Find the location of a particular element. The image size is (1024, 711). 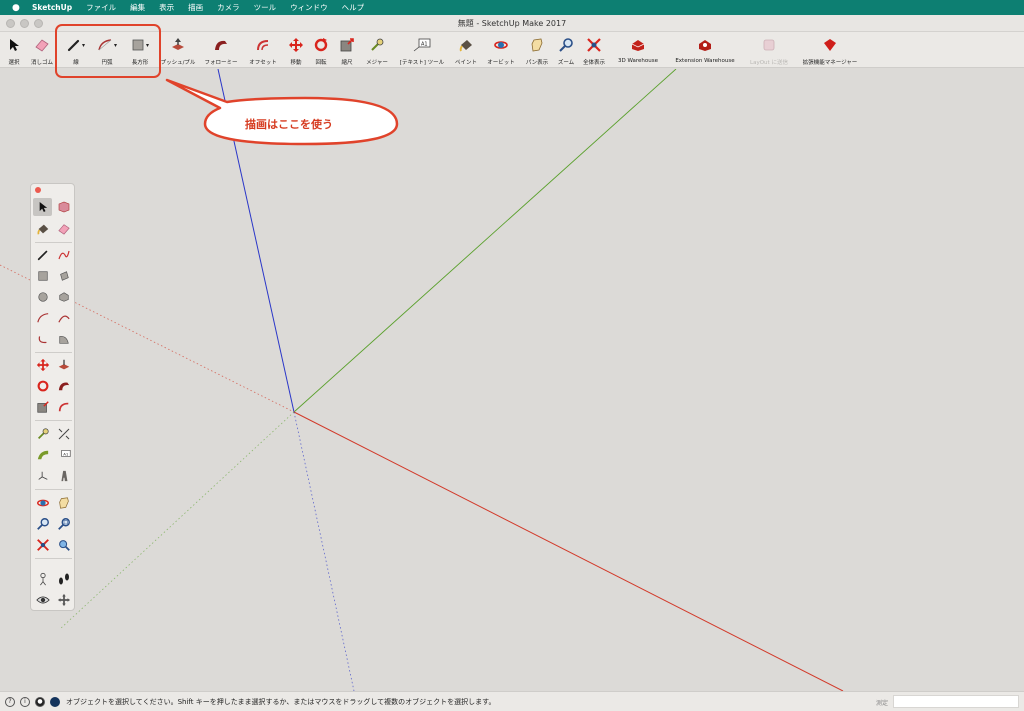

palette-followme-button is located at coordinates (63, 386).